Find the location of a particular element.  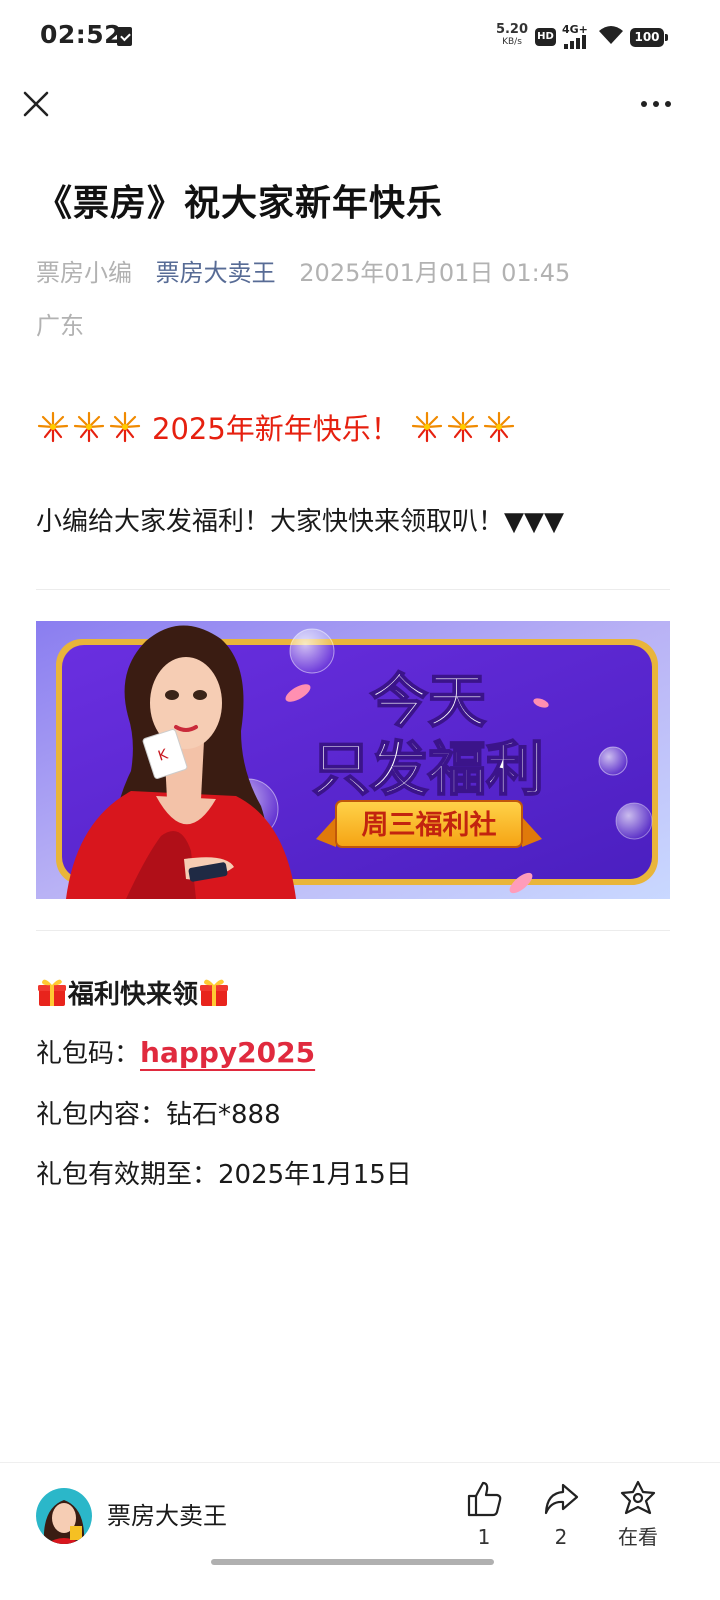

account-avatar is located at coordinates (64, 1516).